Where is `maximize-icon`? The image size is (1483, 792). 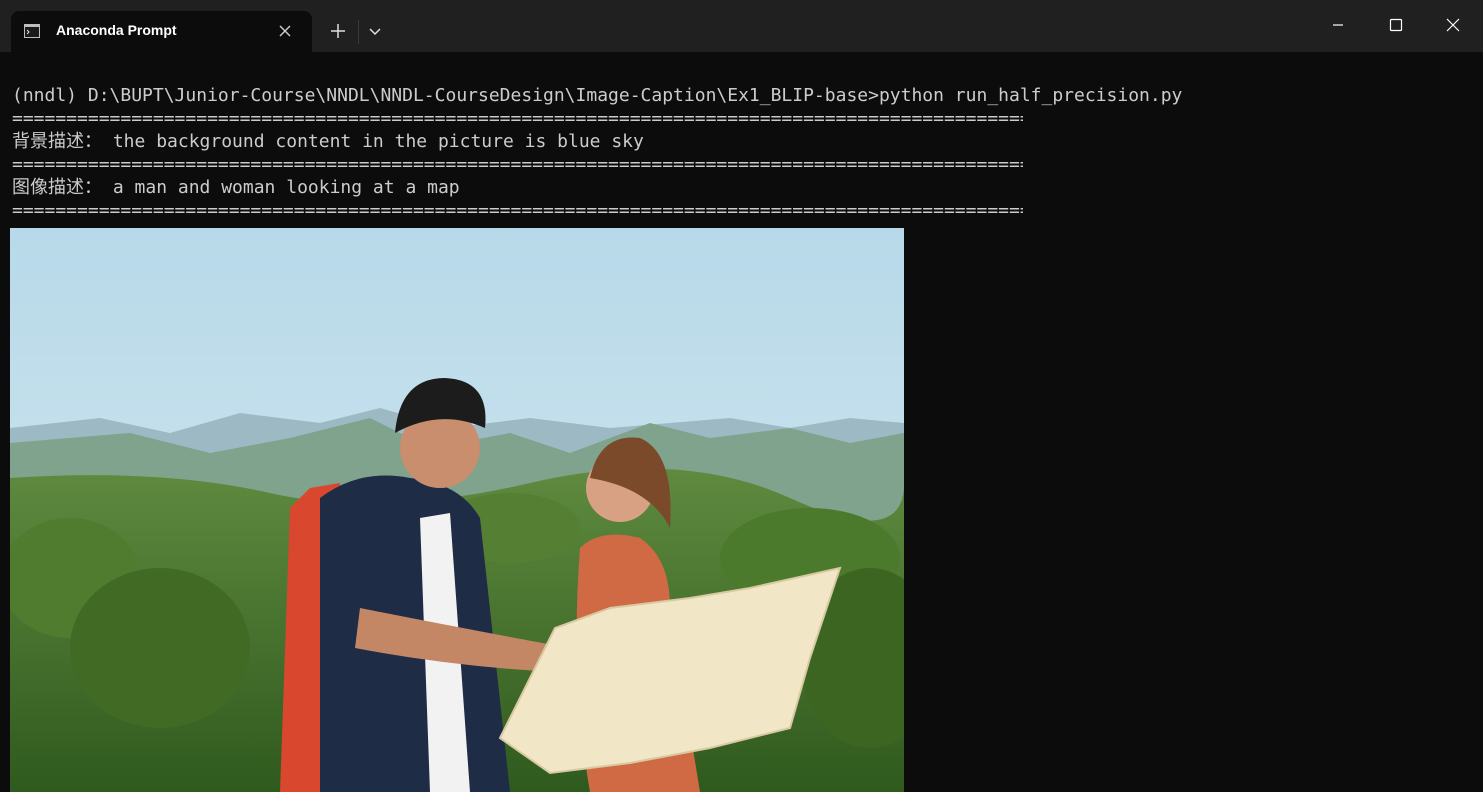 maximize-icon is located at coordinates (1396, 25).